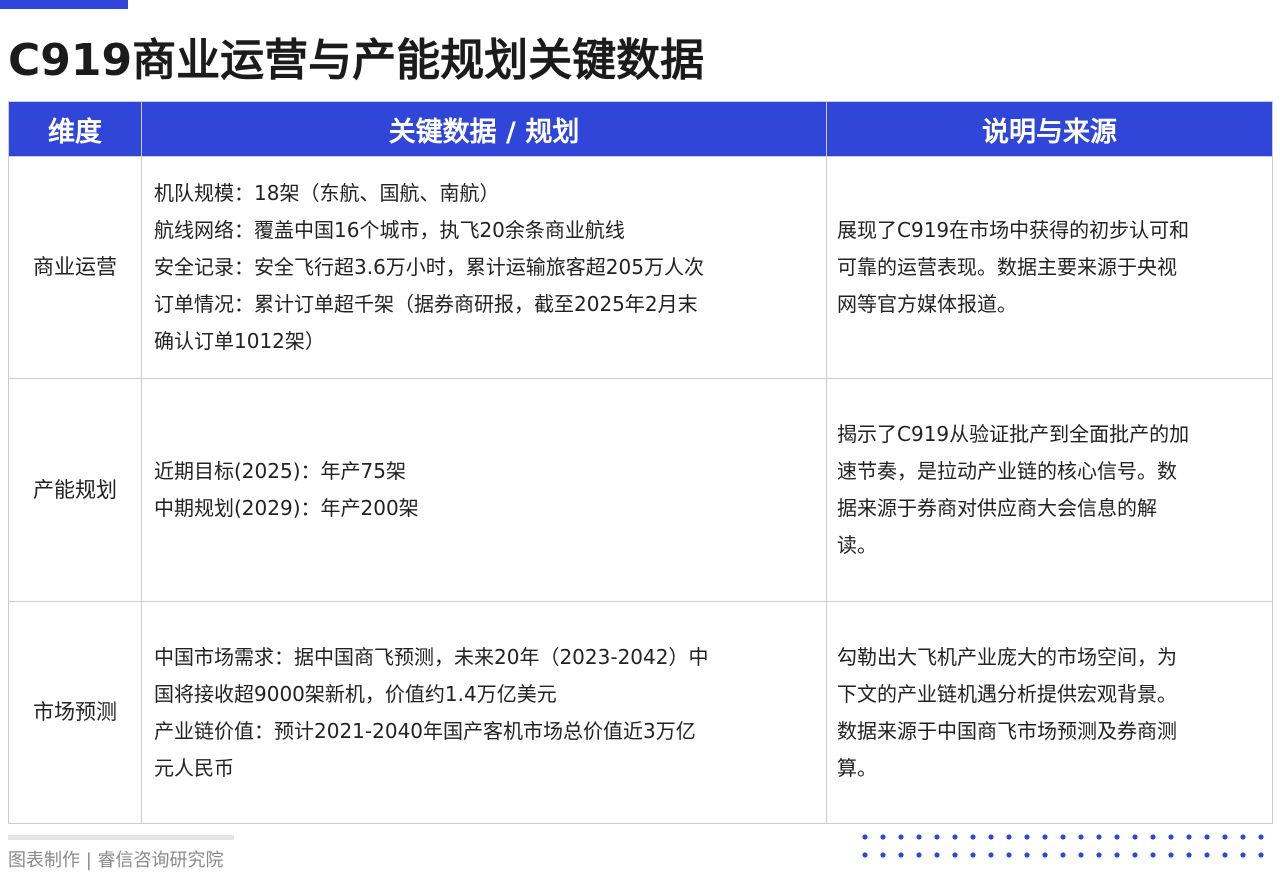 Image resolution: width=1280 pixels, height=876 pixels. I want to click on dimension-cell: 商业运营, so click(75, 267).